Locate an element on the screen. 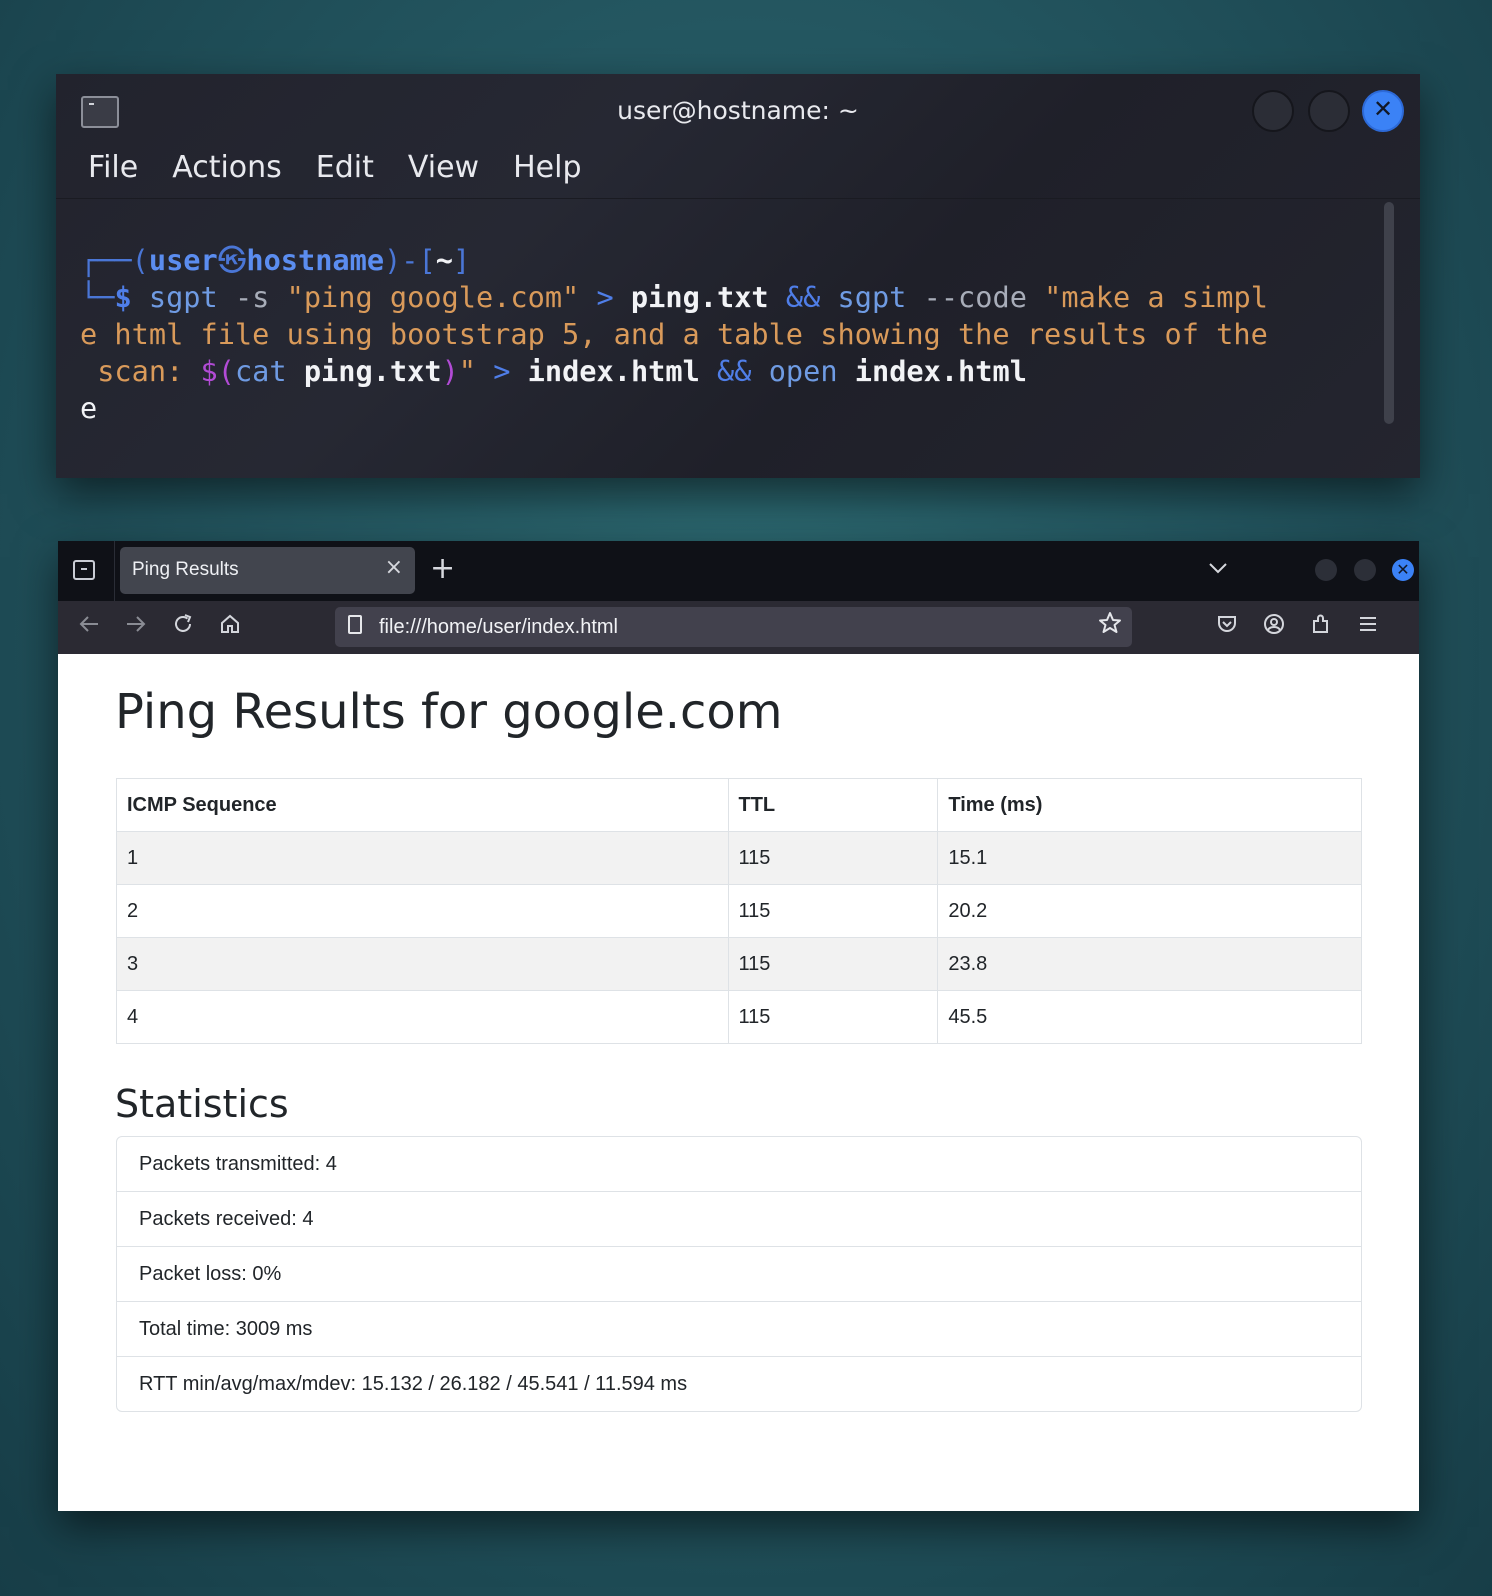 This screenshot has width=1492, height=1596. prompt-frame-bottom: └─ is located at coordinates (97, 297).